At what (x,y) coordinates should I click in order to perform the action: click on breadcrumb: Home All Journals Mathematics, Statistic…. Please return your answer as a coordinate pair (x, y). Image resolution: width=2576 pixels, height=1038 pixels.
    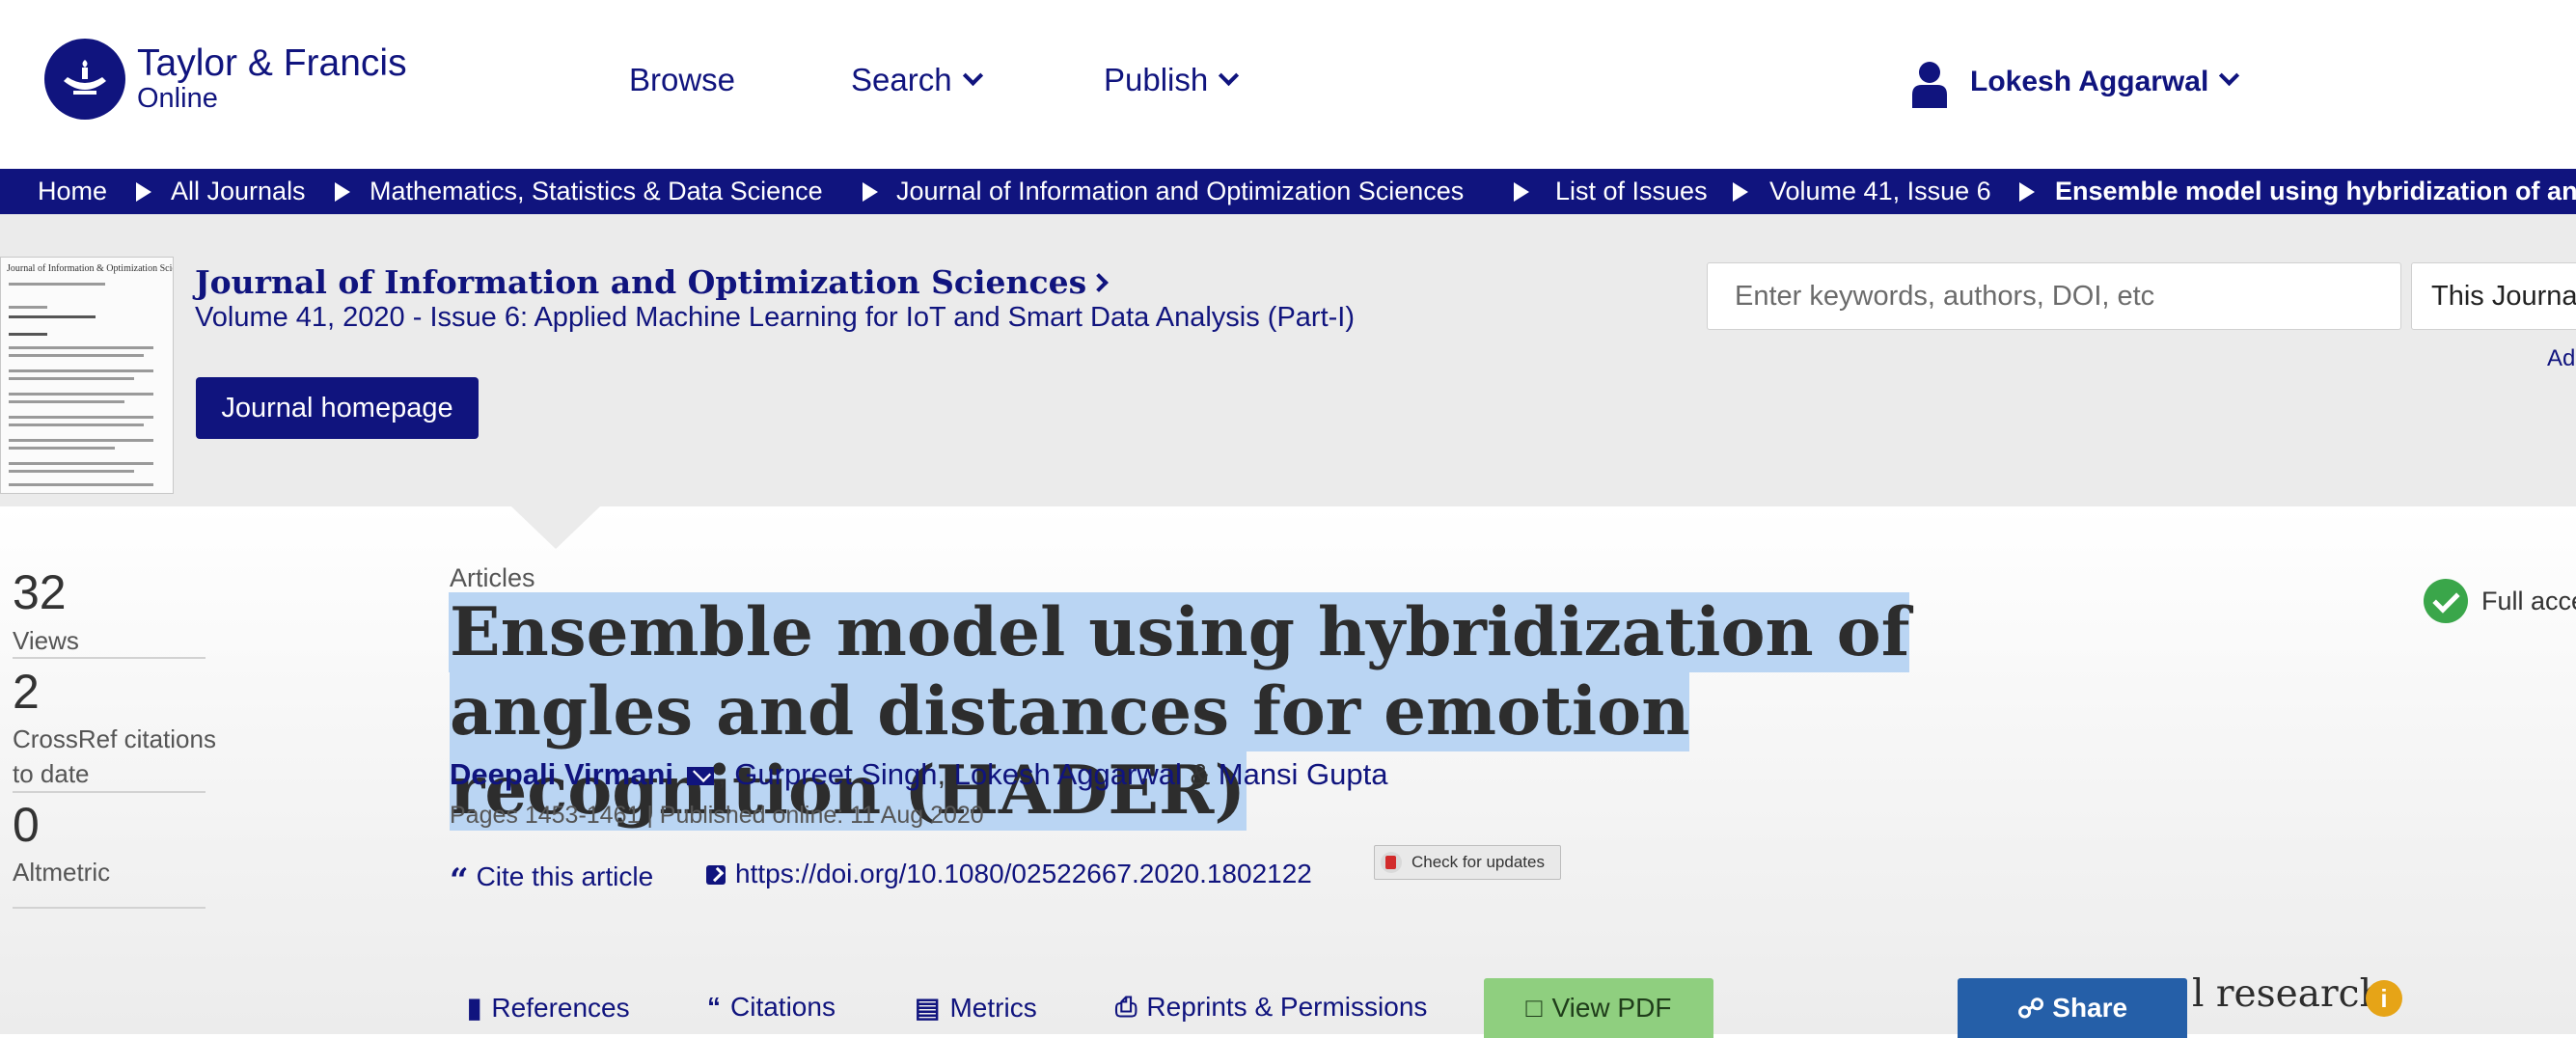
    Looking at the image, I should click on (1288, 191).